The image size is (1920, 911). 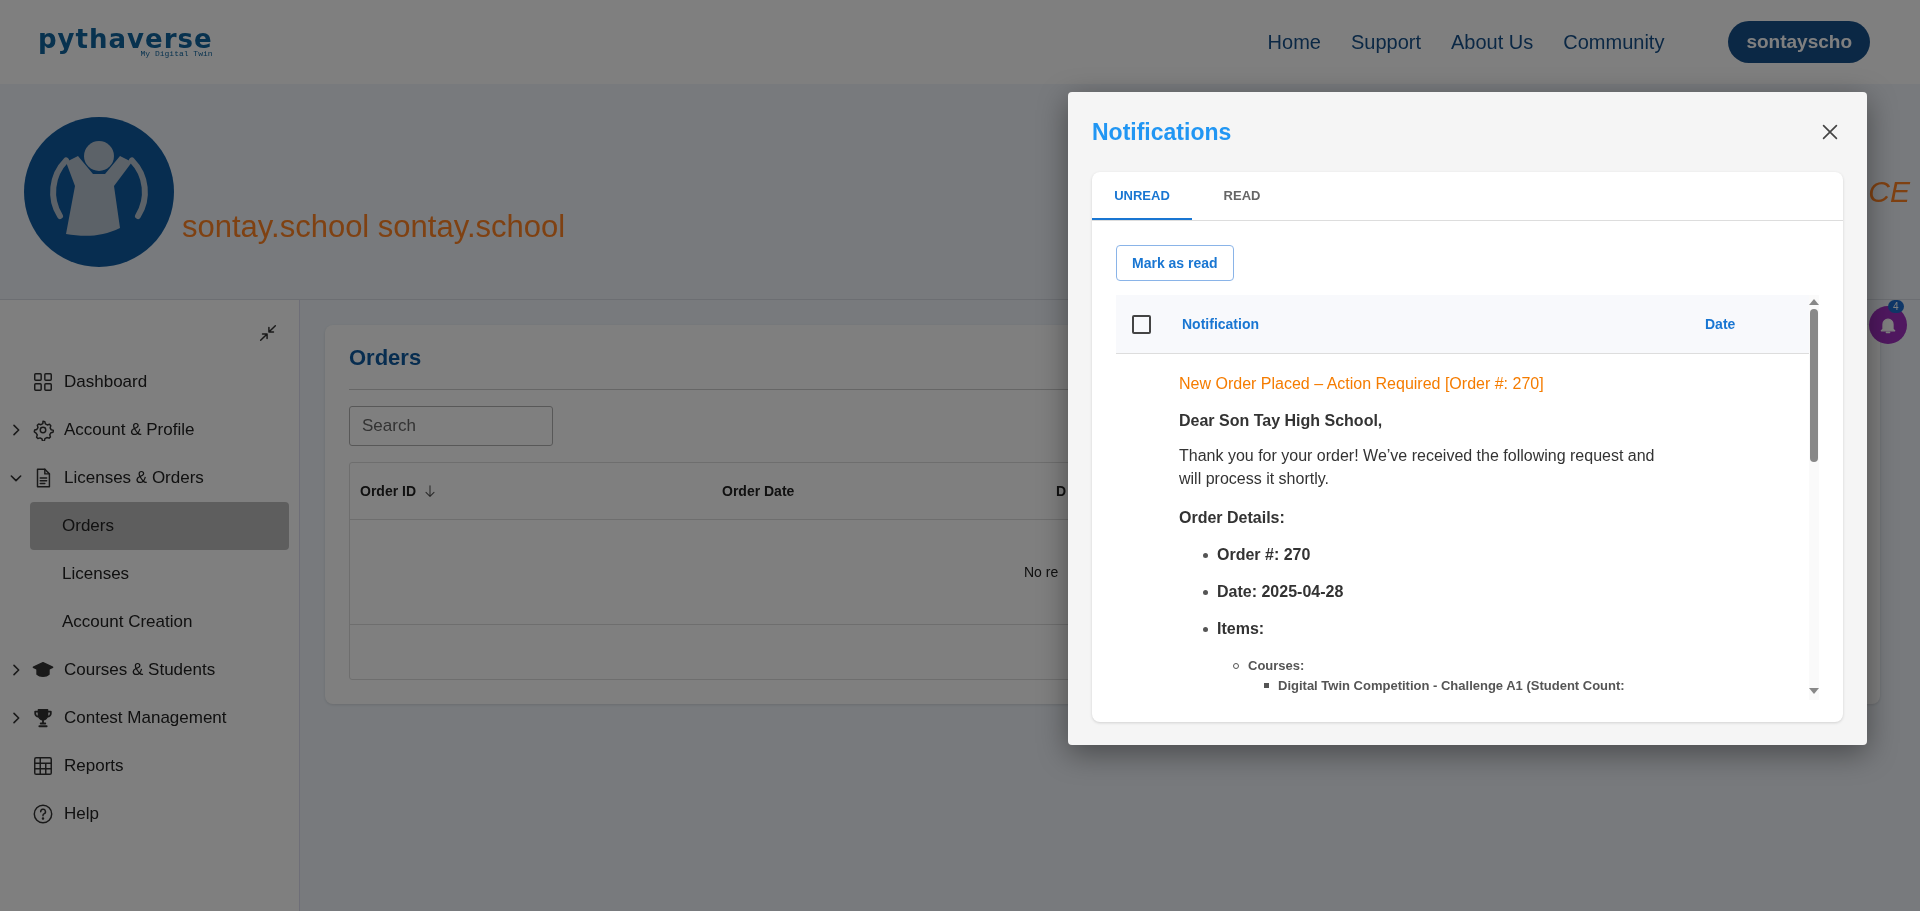 I want to click on count-badge: 4, so click(x=1896, y=306).